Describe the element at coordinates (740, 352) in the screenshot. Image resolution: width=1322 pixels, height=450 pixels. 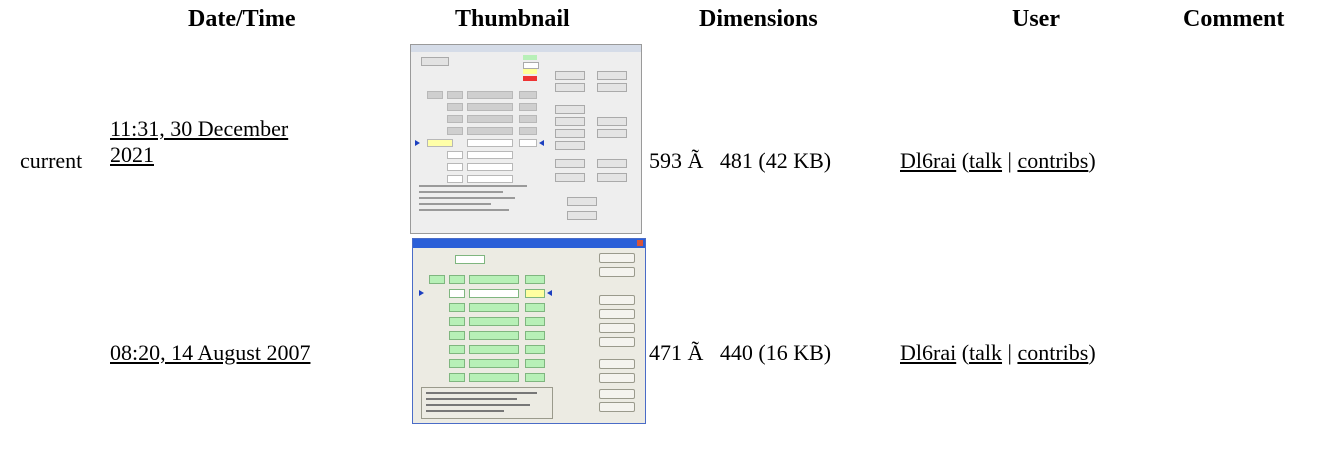
I see `dimensions-cell: 471 Ã 440 (16 KB)` at that location.